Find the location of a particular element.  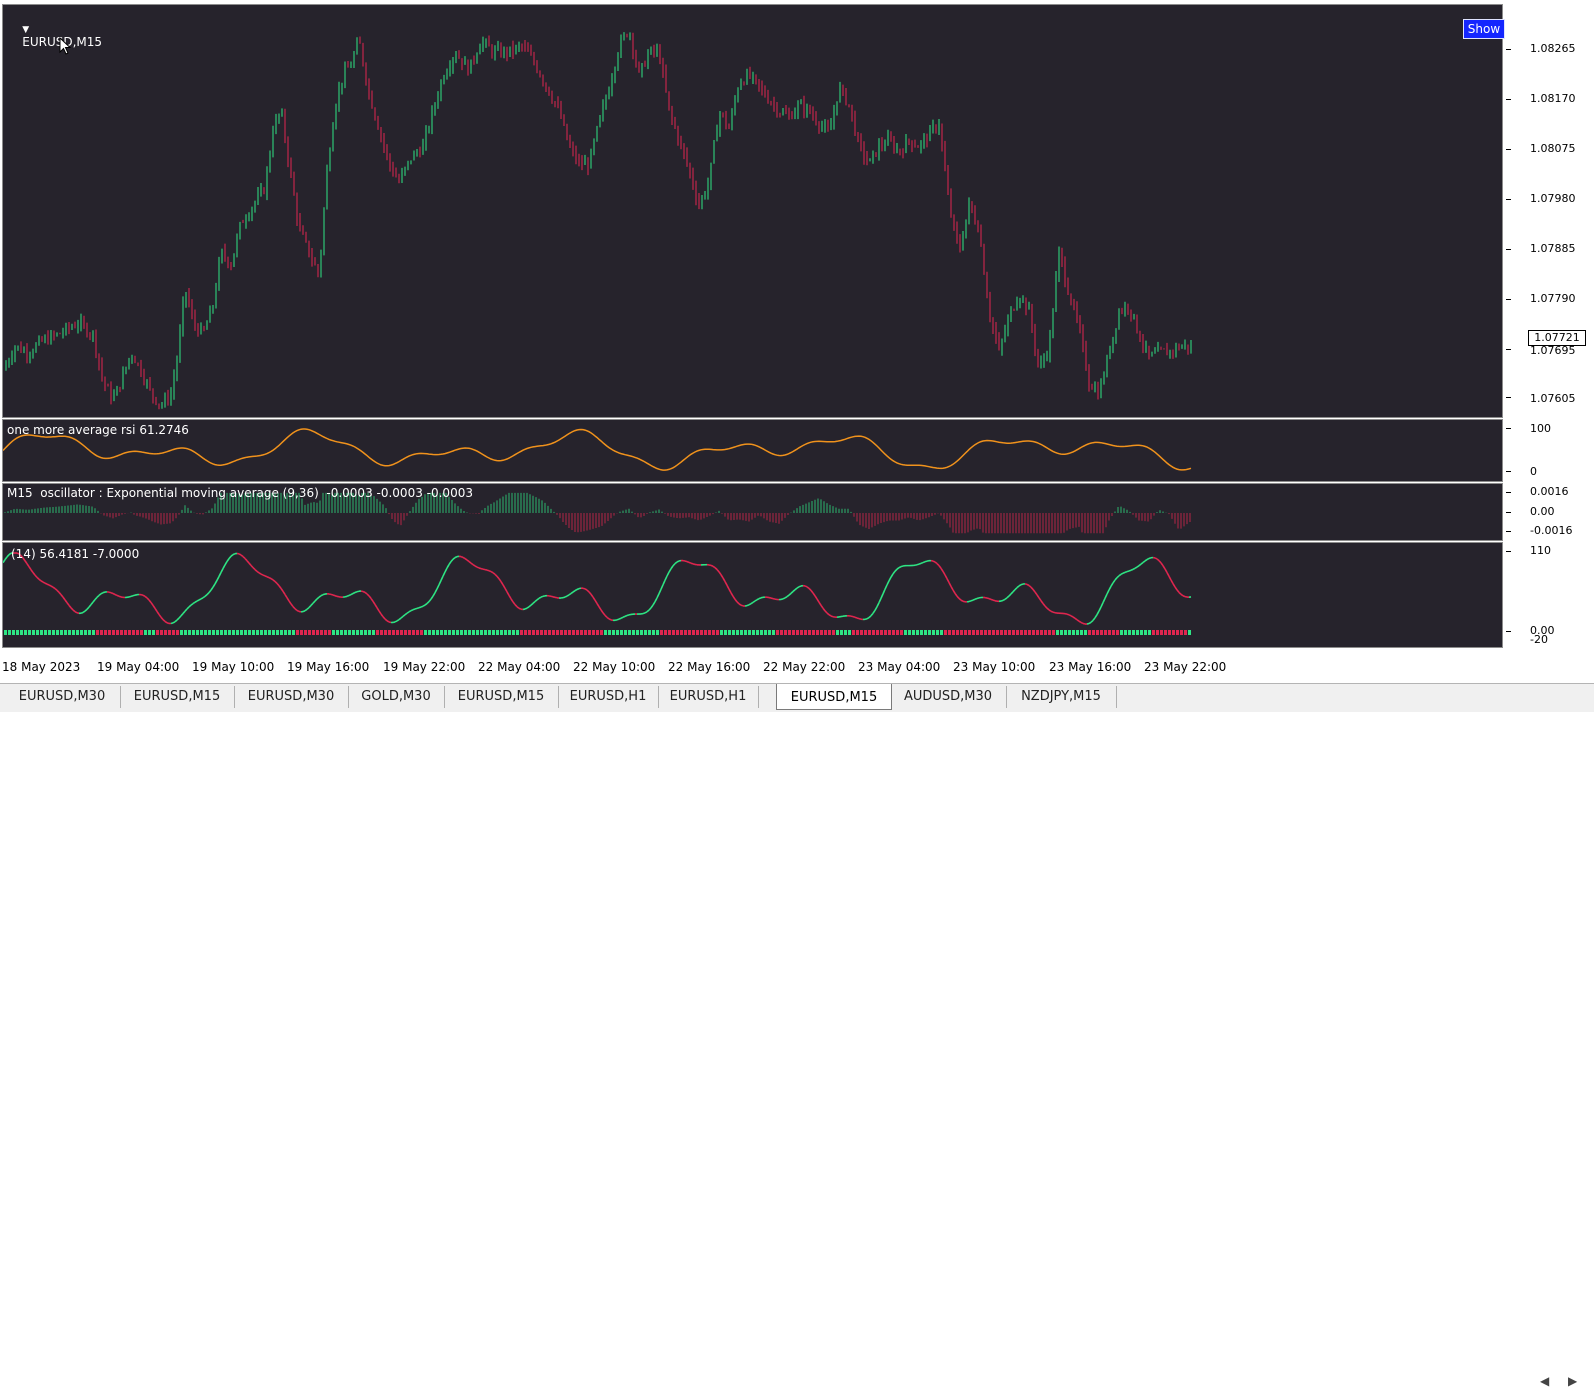

tab-scroll-right-icon: ▶ is located at coordinates (1572, 1381).